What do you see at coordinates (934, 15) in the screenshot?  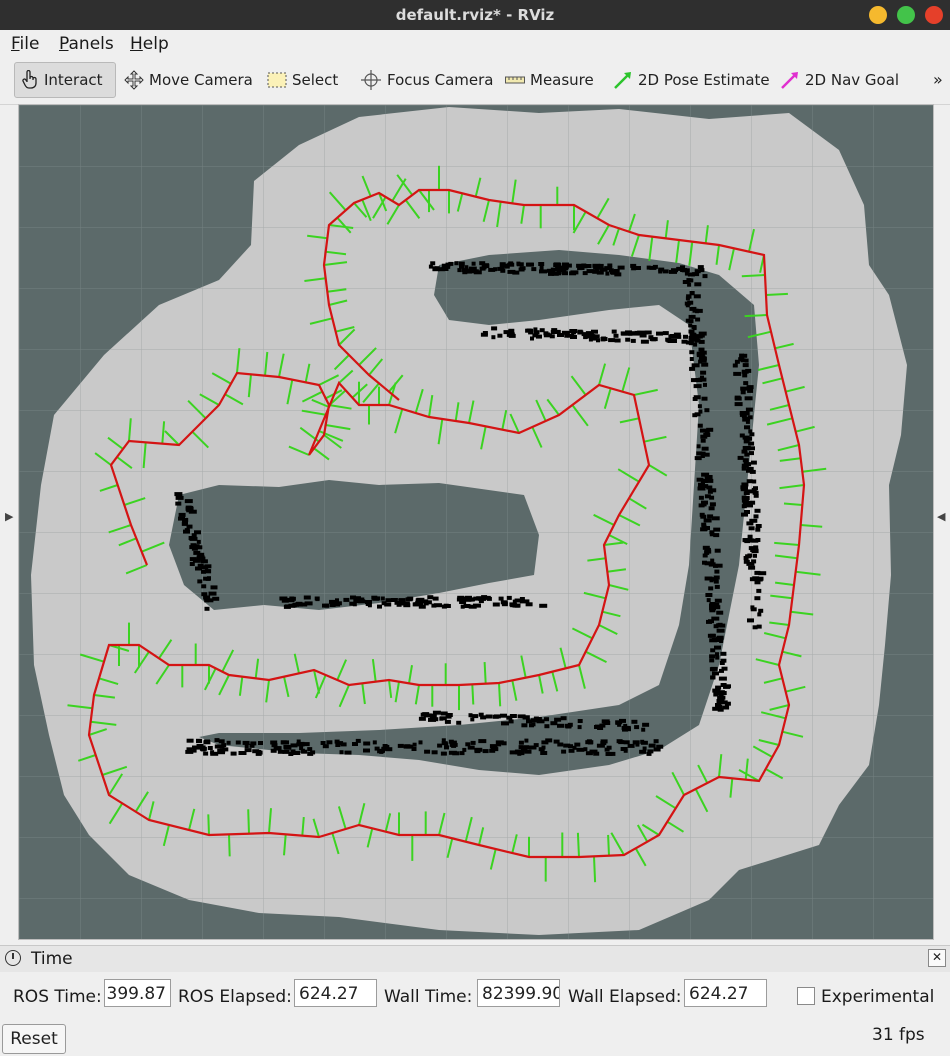 I see `close-window-button` at bounding box center [934, 15].